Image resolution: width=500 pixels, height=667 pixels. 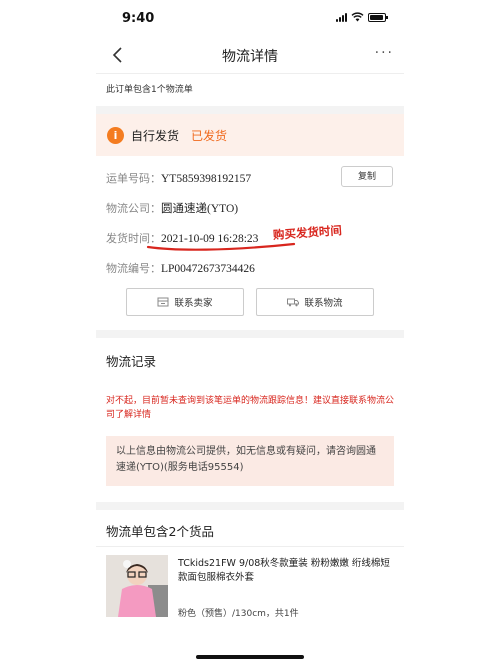 I want to click on carrier-row: 物流公司：圆通速递(YTO), so click(x=172, y=208).